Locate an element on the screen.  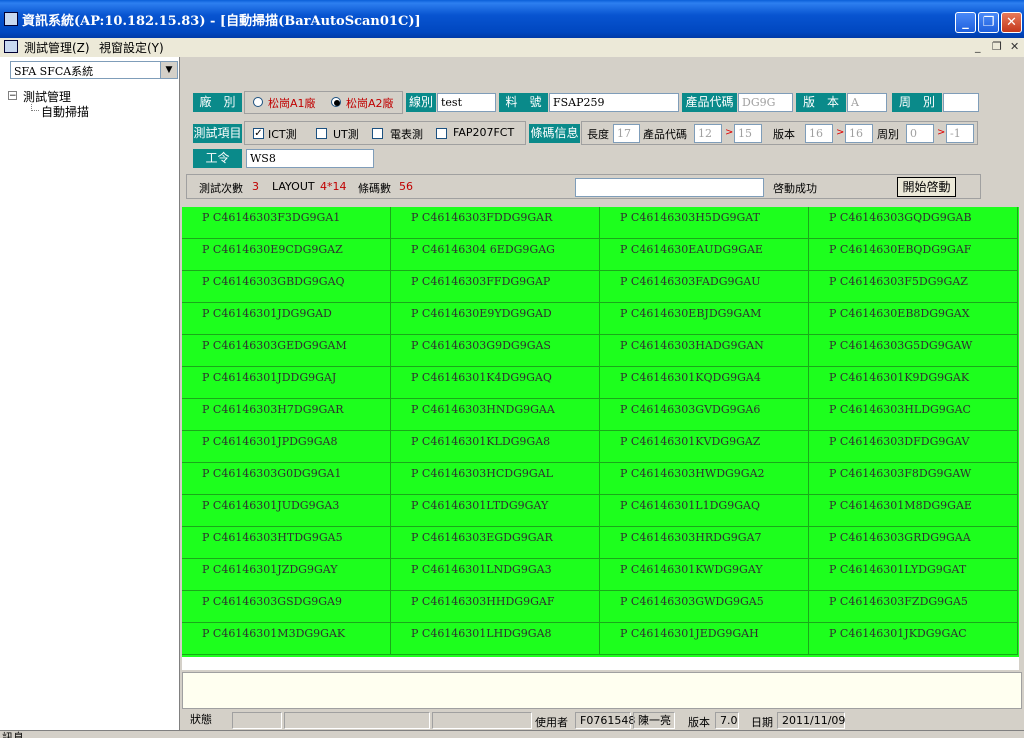
grid-cell: P C46146303GQDG9GAB is located at coordinates (913, 223).